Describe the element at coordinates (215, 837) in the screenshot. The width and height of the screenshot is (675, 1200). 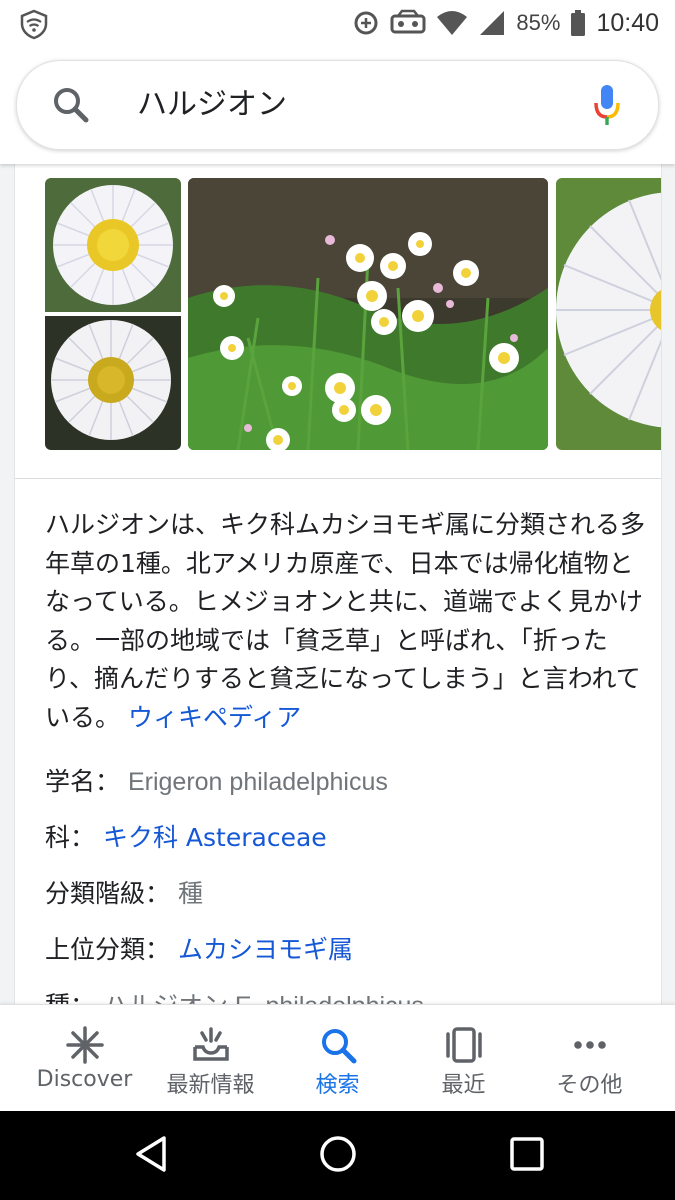
I see `fact-link: キク科 Asteraceae` at that location.